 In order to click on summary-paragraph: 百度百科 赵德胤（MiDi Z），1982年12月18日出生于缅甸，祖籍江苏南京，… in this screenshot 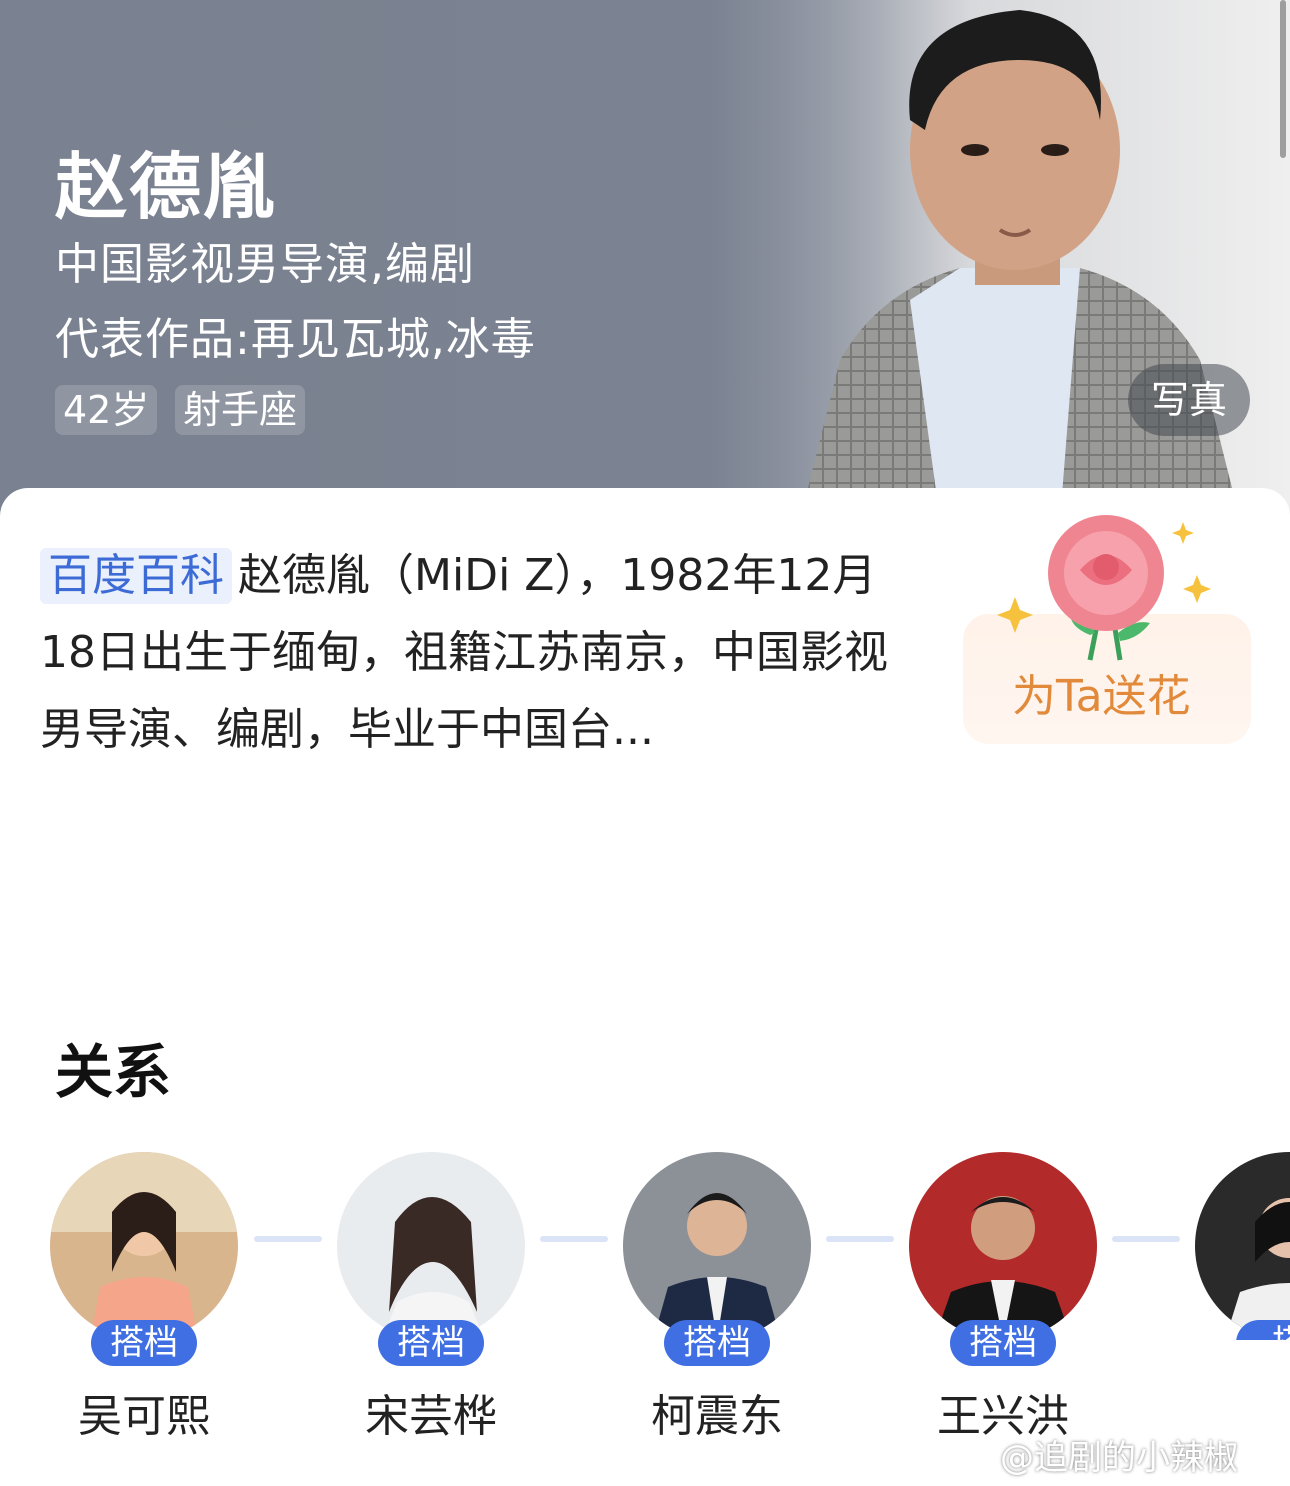, I will do `click(465, 652)`.